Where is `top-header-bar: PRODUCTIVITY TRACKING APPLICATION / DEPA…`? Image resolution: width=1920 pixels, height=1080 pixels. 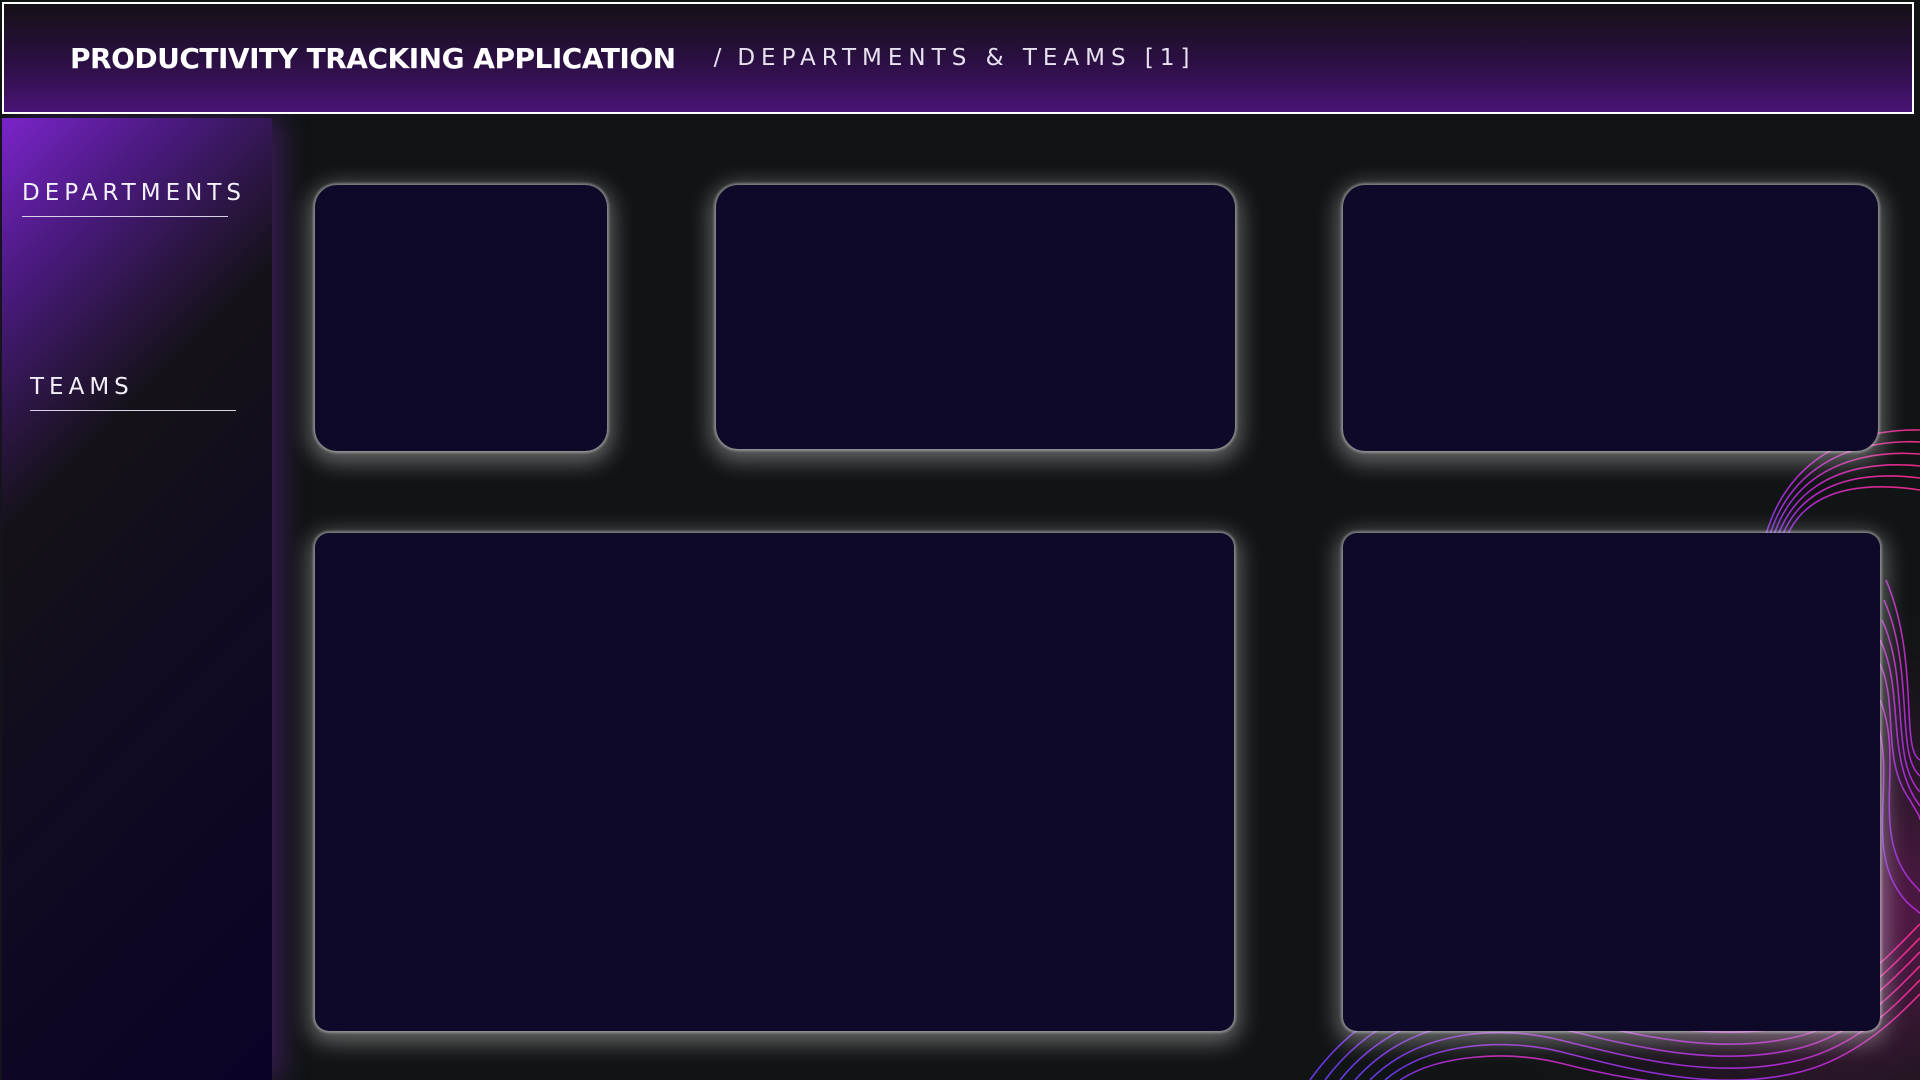
top-header-bar: PRODUCTIVITY TRACKING APPLICATION / DEPA… is located at coordinates (958, 58).